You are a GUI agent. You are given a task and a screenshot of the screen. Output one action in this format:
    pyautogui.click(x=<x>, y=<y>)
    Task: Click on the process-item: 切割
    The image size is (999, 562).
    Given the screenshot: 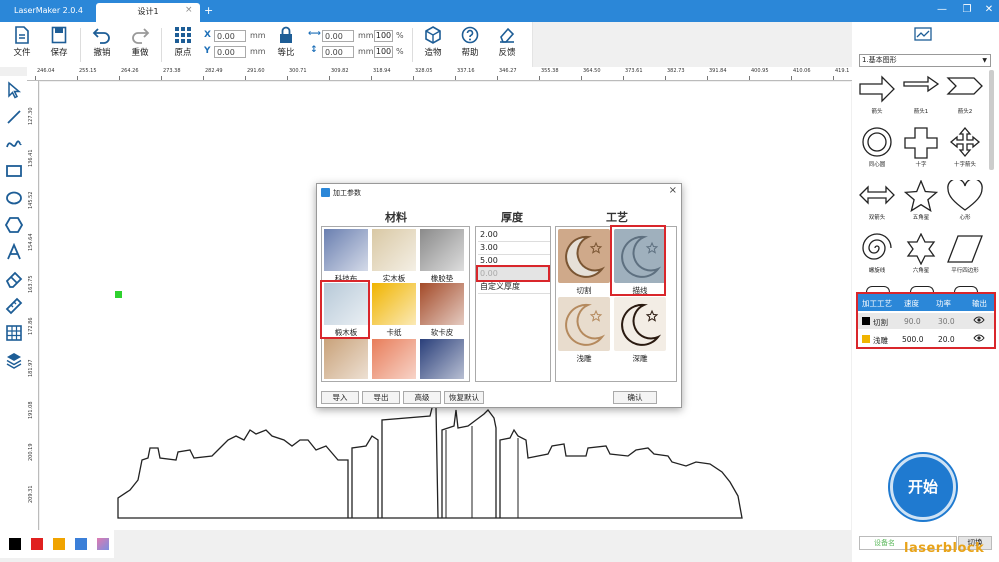 What is the action you would take?
    pyautogui.click(x=584, y=263)
    